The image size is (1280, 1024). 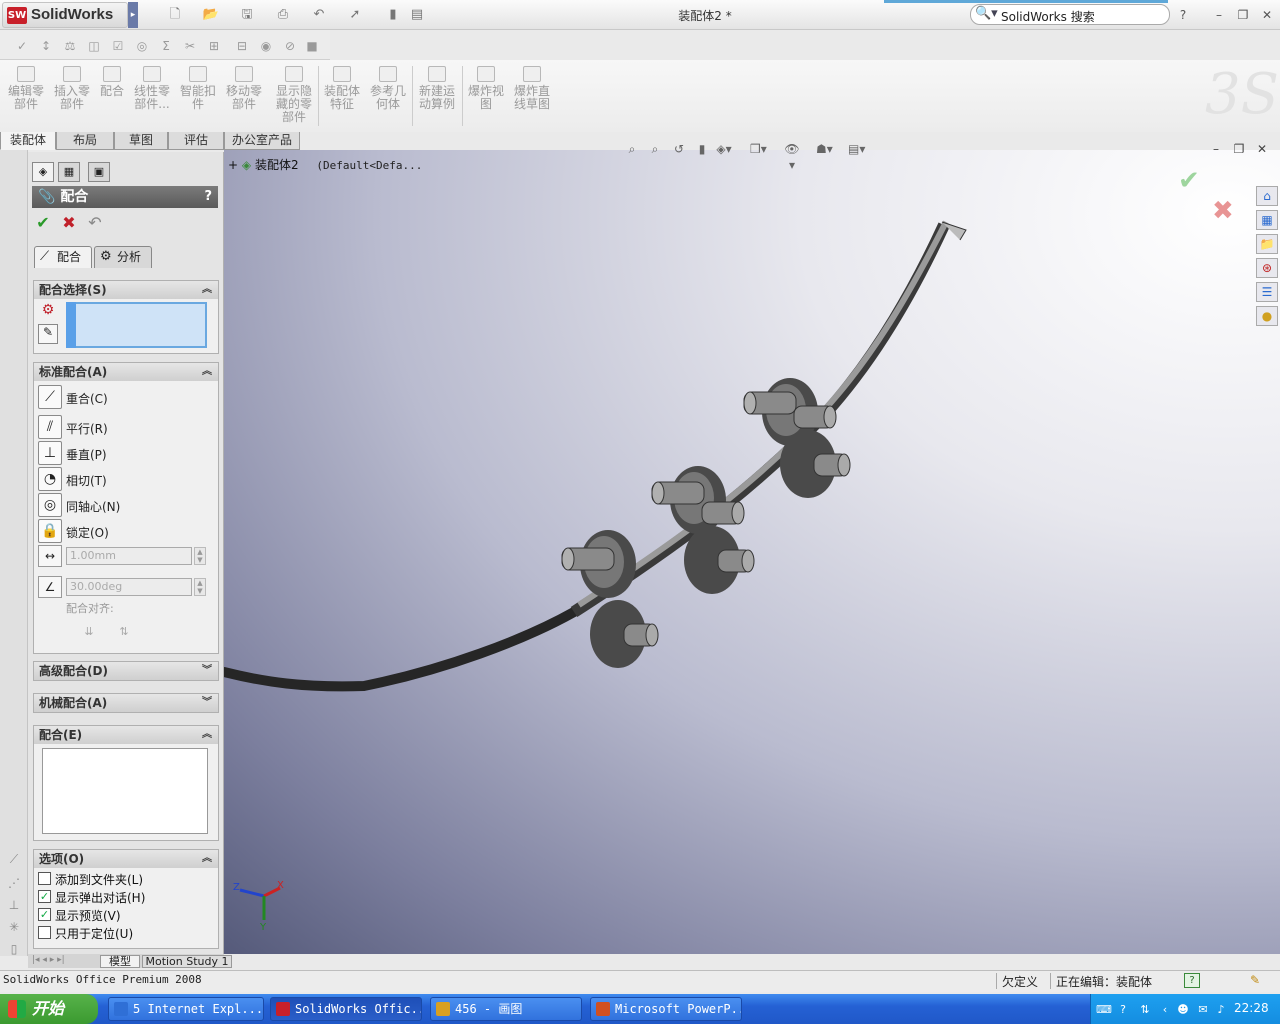 What do you see at coordinates (1183, 15) in the screenshot?
I see `help-button: ?` at bounding box center [1183, 15].